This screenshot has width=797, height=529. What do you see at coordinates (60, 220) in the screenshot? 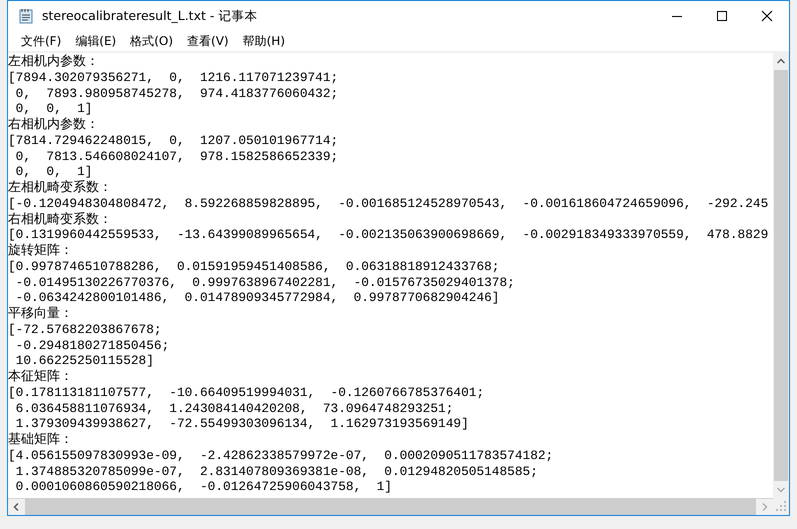
I see `text-line: 右相机畸变系数：` at bounding box center [60, 220].